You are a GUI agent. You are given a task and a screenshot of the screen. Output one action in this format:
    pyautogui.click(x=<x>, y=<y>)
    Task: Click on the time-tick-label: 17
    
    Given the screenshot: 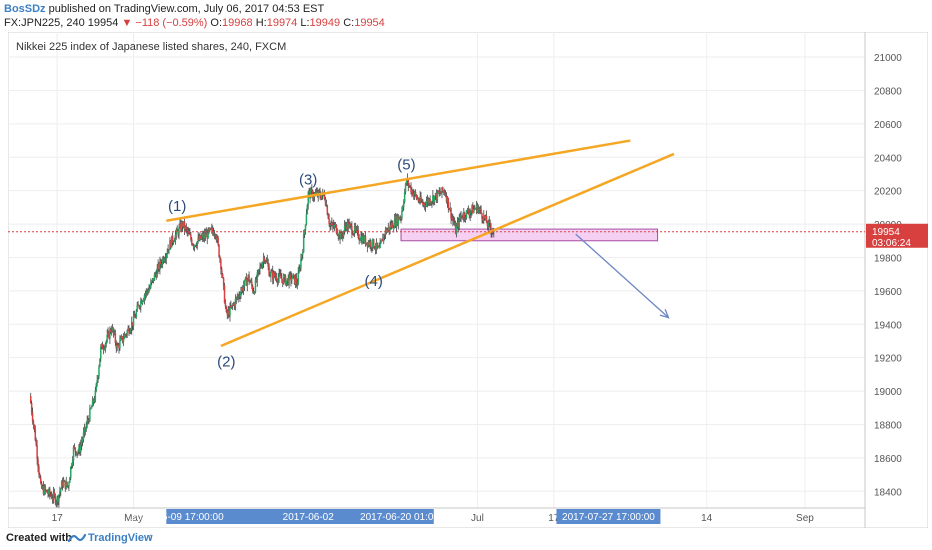 What is the action you would take?
    pyautogui.click(x=58, y=518)
    